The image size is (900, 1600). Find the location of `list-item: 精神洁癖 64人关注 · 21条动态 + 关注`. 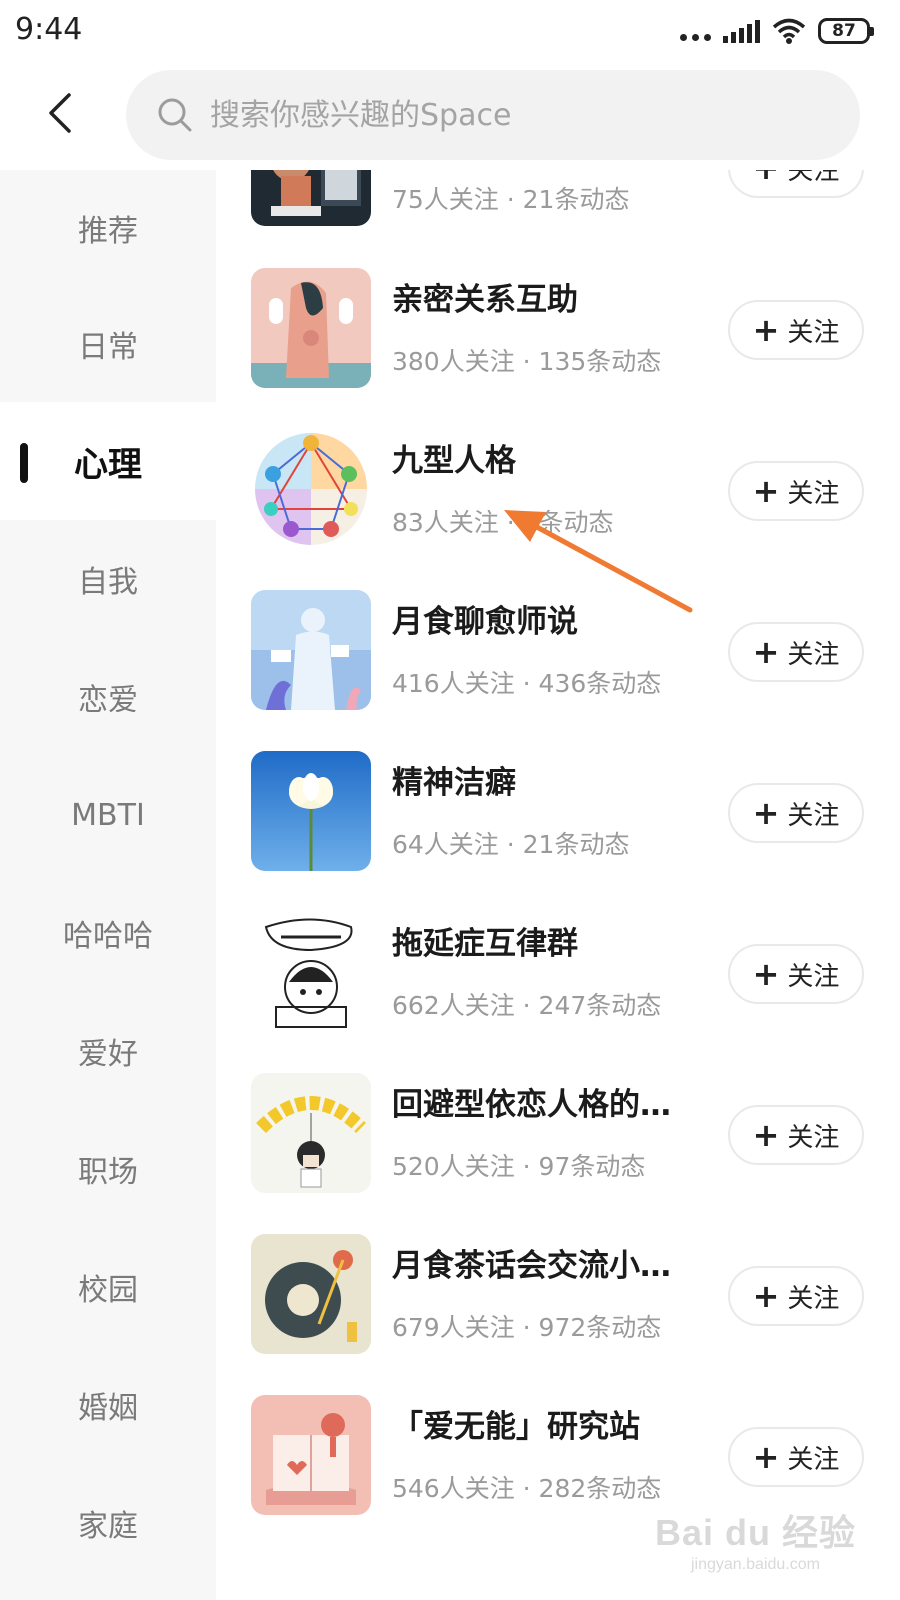

list-item: 精神洁癖 64人关注 · 21条动态 + 关注 is located at coordinates (558, 793).